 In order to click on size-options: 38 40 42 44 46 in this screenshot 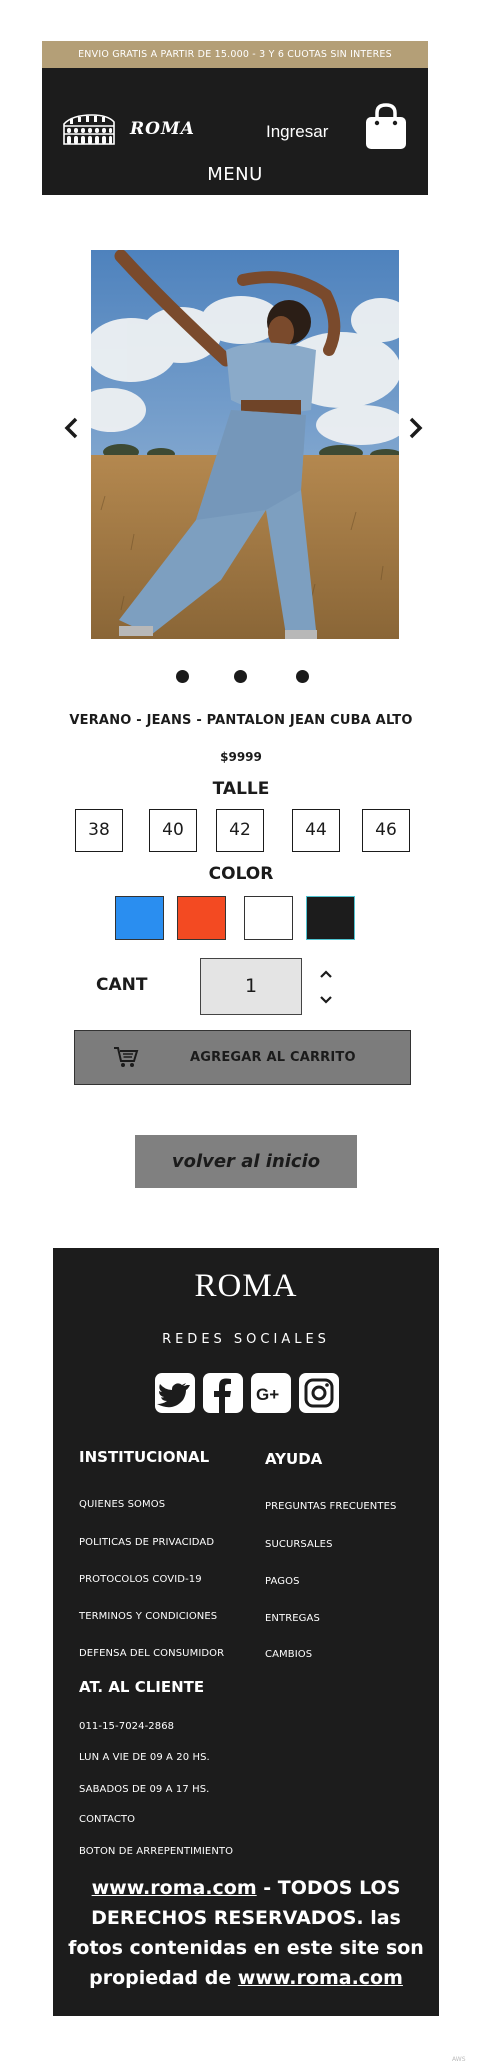, I will do `click(241, 830)`.